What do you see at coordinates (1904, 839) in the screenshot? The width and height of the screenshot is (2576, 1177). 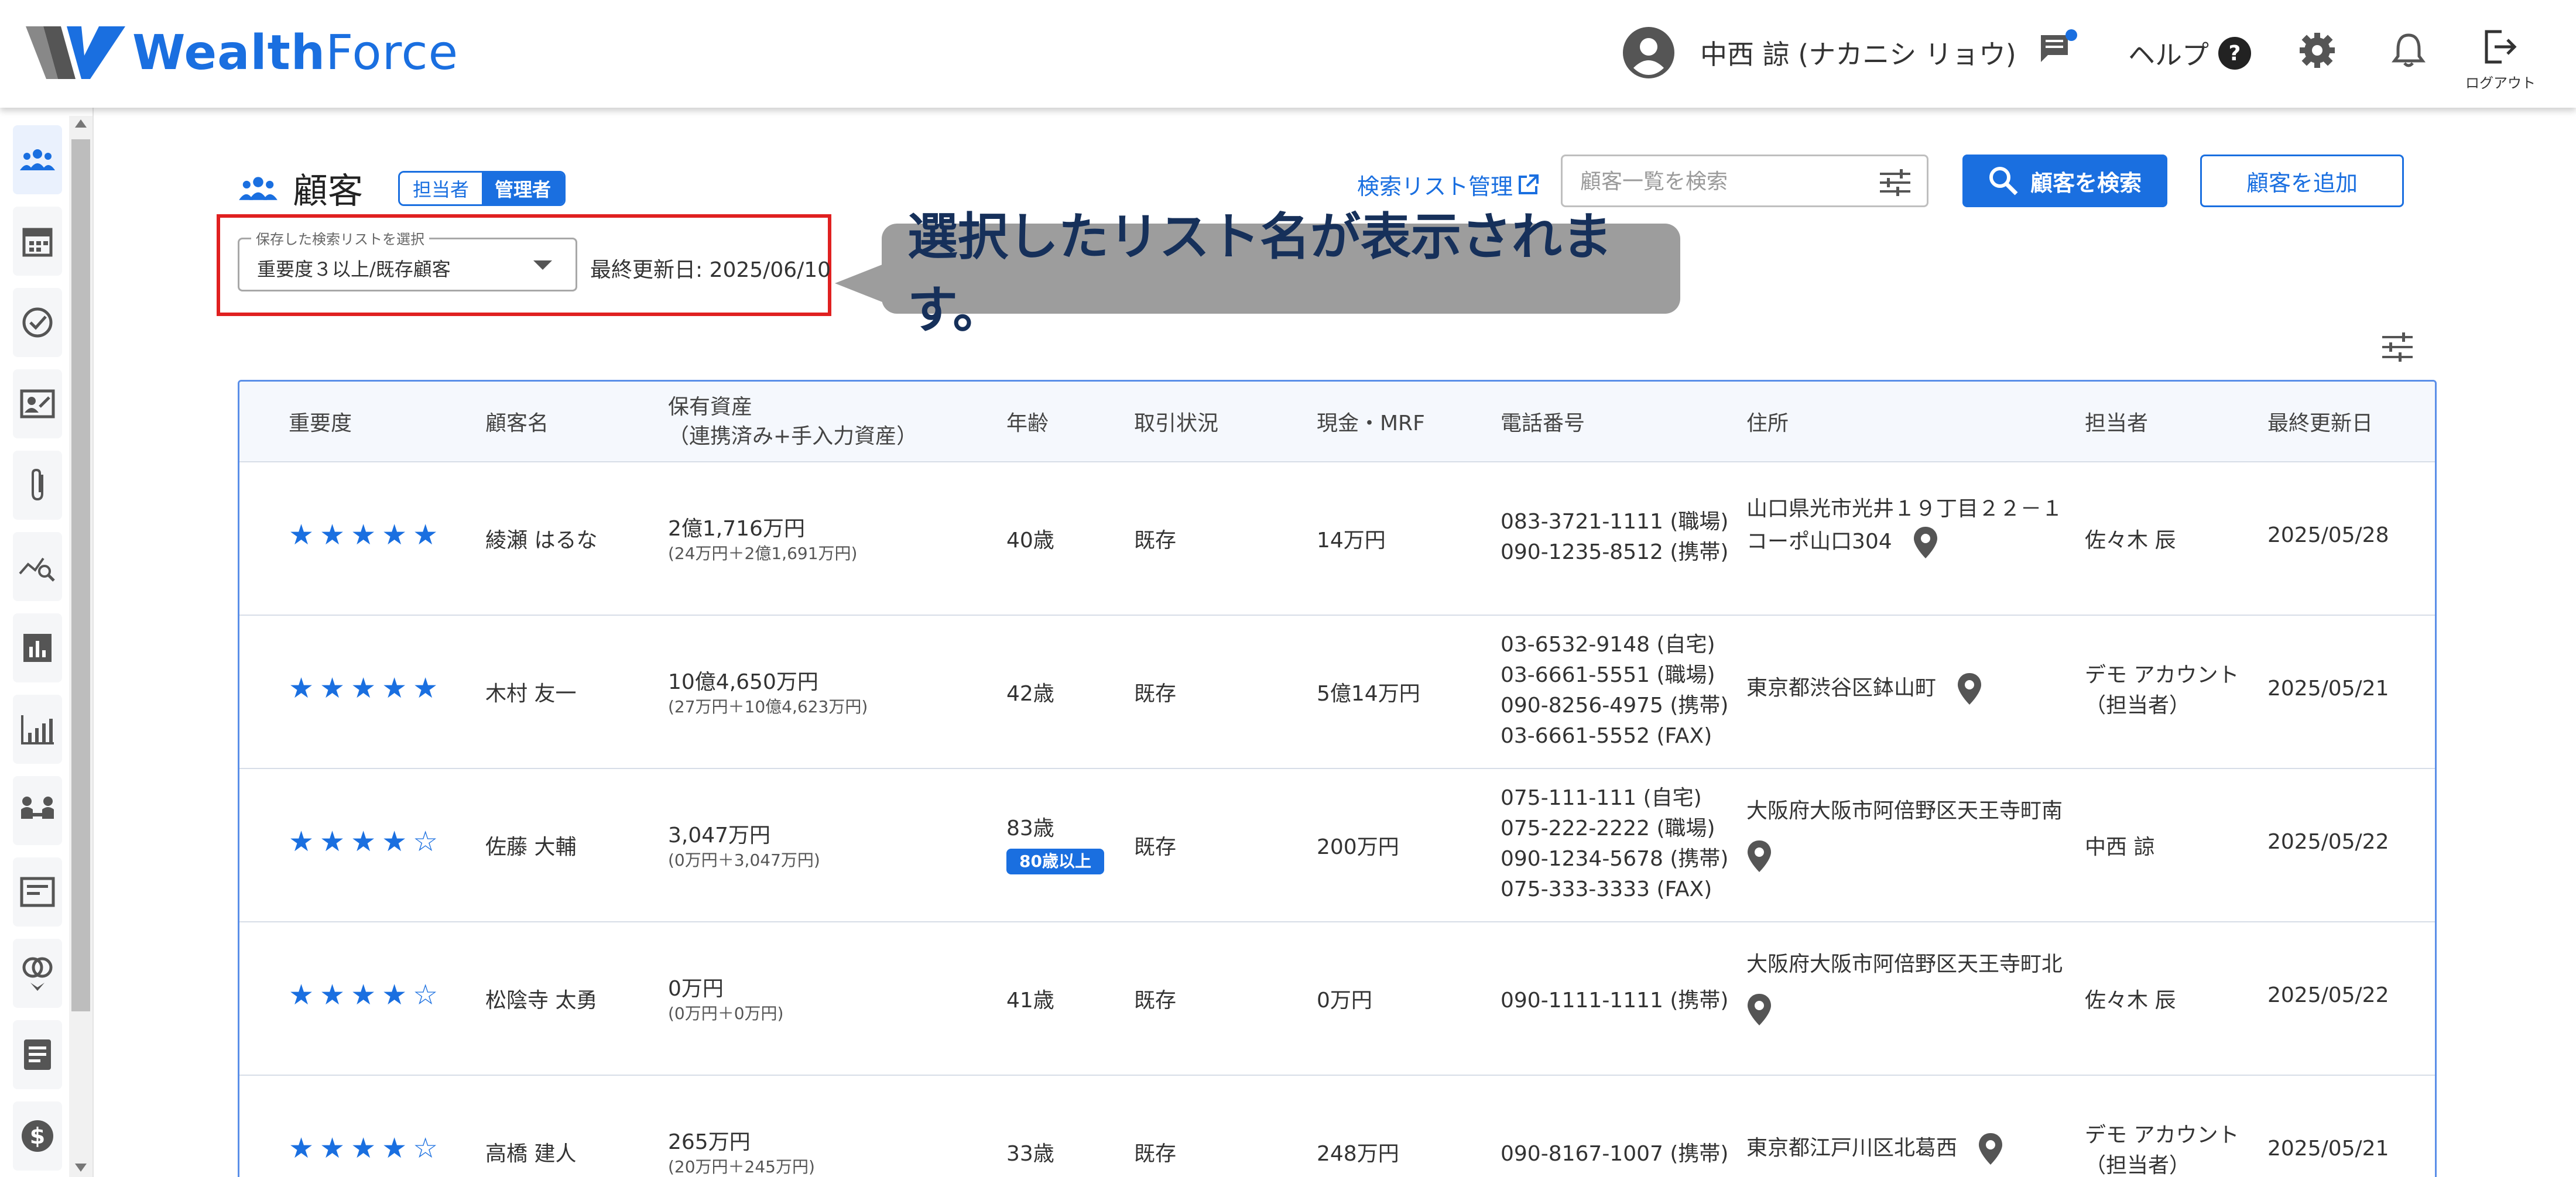 I see `address: 大阪府大阪市阿倍野区天王寺町南` at bounding box center [1904, 839].